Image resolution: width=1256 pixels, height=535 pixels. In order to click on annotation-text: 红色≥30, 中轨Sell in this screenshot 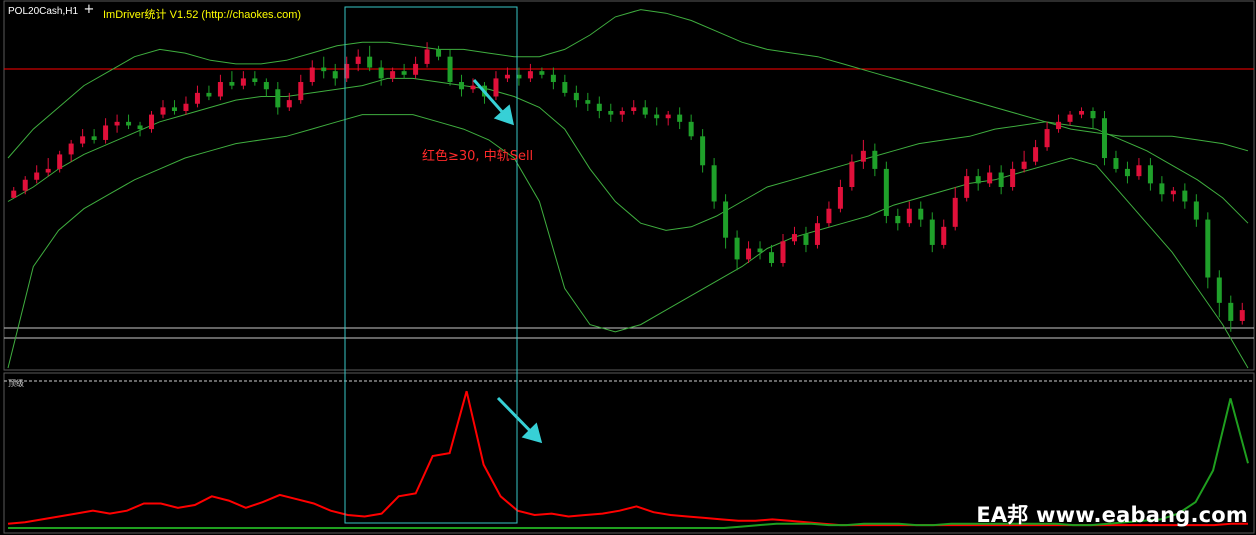, I will do `click(478, 156)`.